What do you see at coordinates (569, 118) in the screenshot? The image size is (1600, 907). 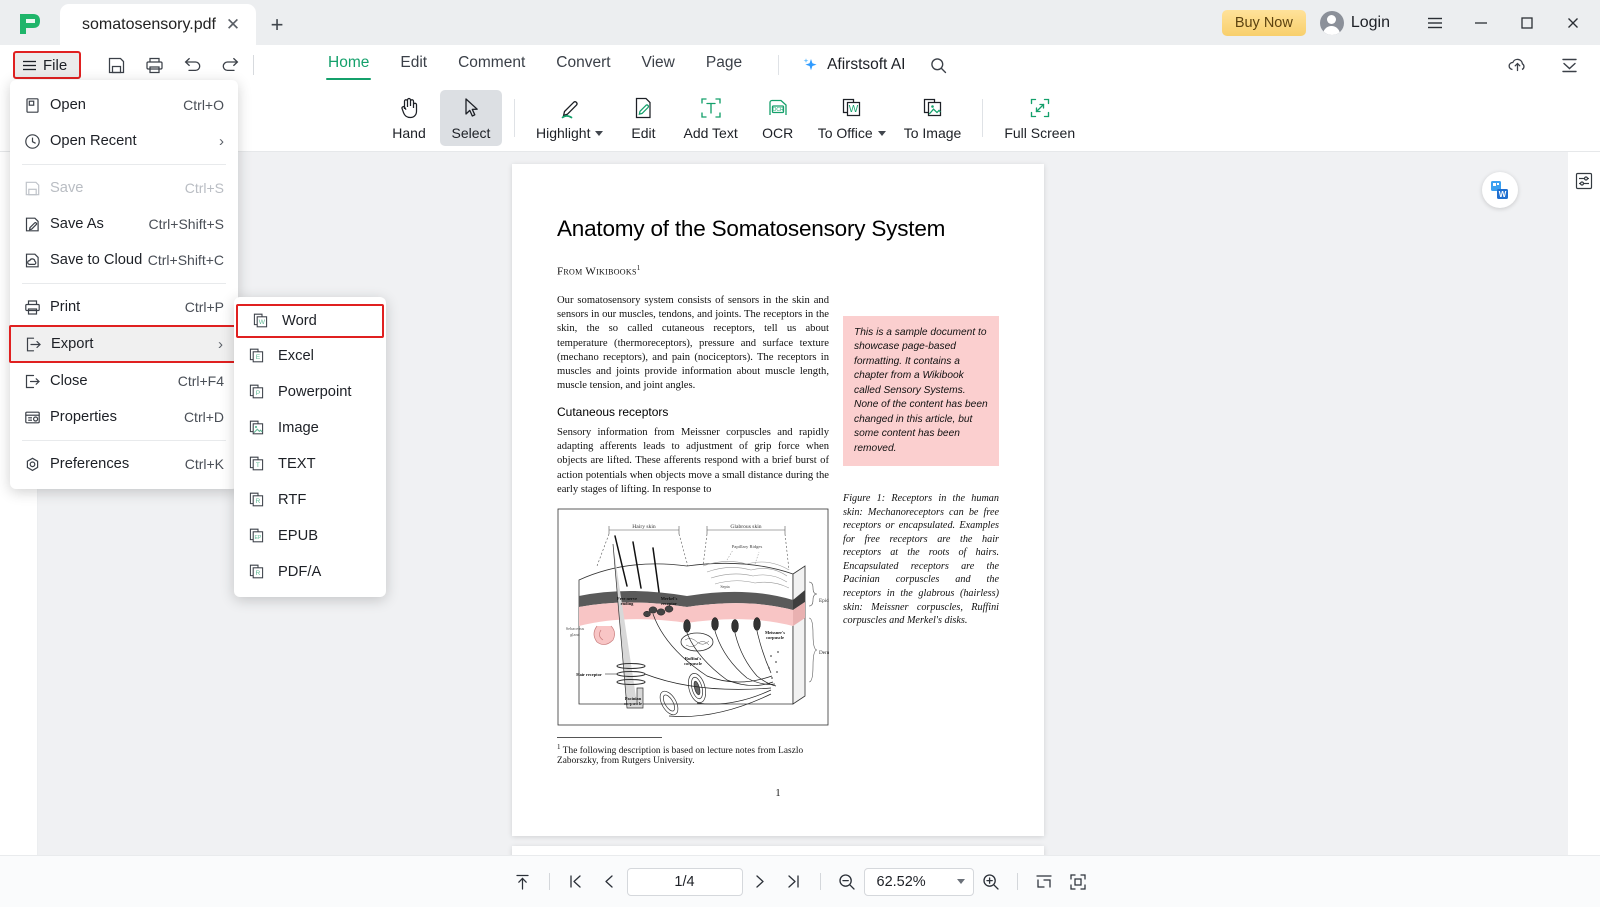 I see `tool-highlight: Highlight` at bounding box center [569, 118].